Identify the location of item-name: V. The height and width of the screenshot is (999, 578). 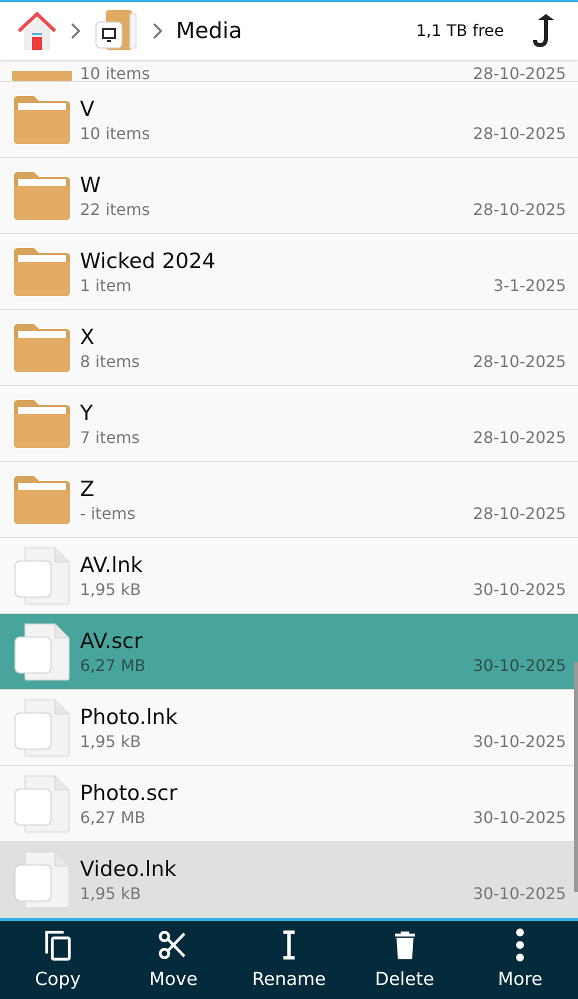
(88, 109).